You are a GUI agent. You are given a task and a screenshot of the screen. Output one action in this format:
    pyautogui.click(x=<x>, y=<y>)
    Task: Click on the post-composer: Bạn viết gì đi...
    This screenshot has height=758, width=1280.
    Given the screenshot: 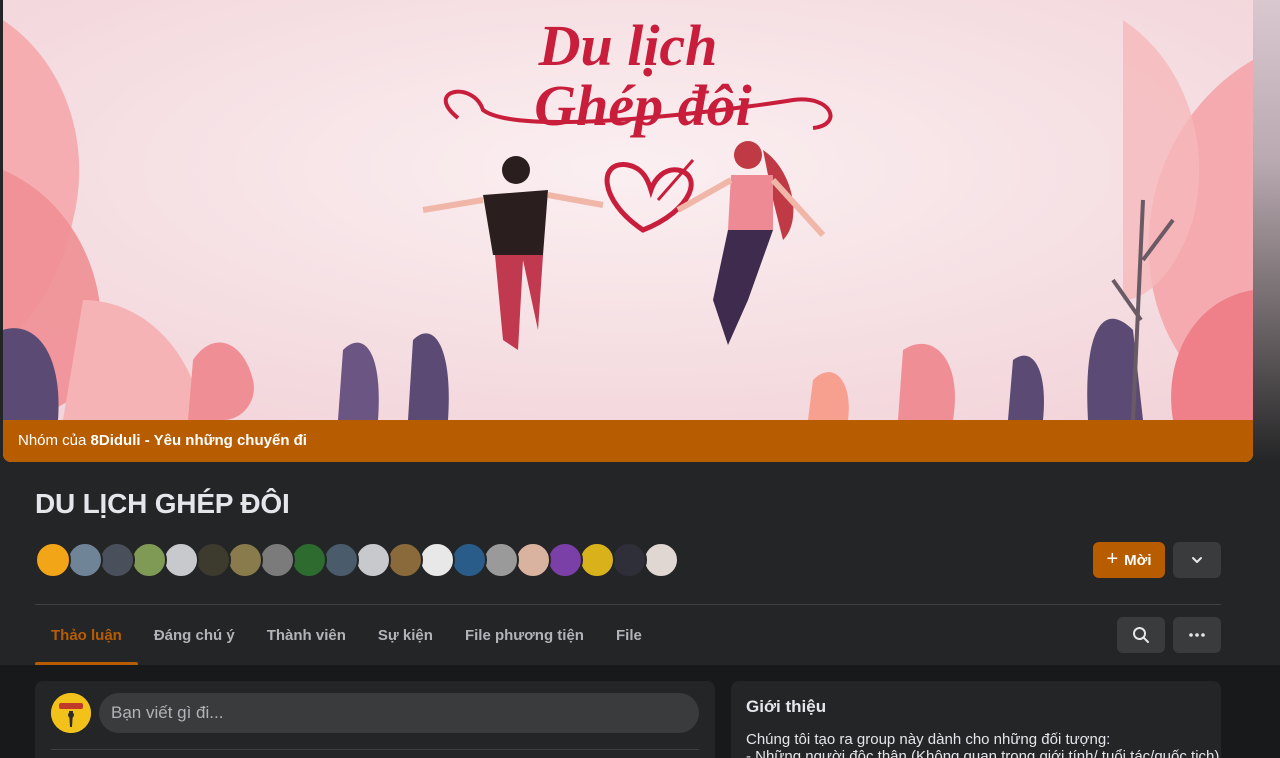 What is the action you would take?
    pyautogui.click(x=375, y=719)
    